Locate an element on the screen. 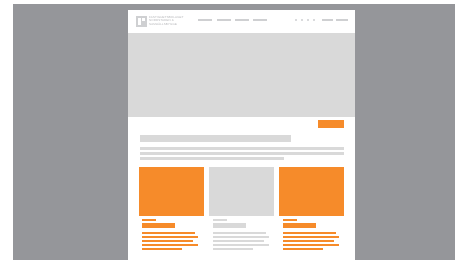  logo-icon is located at coordinates (141, 21).